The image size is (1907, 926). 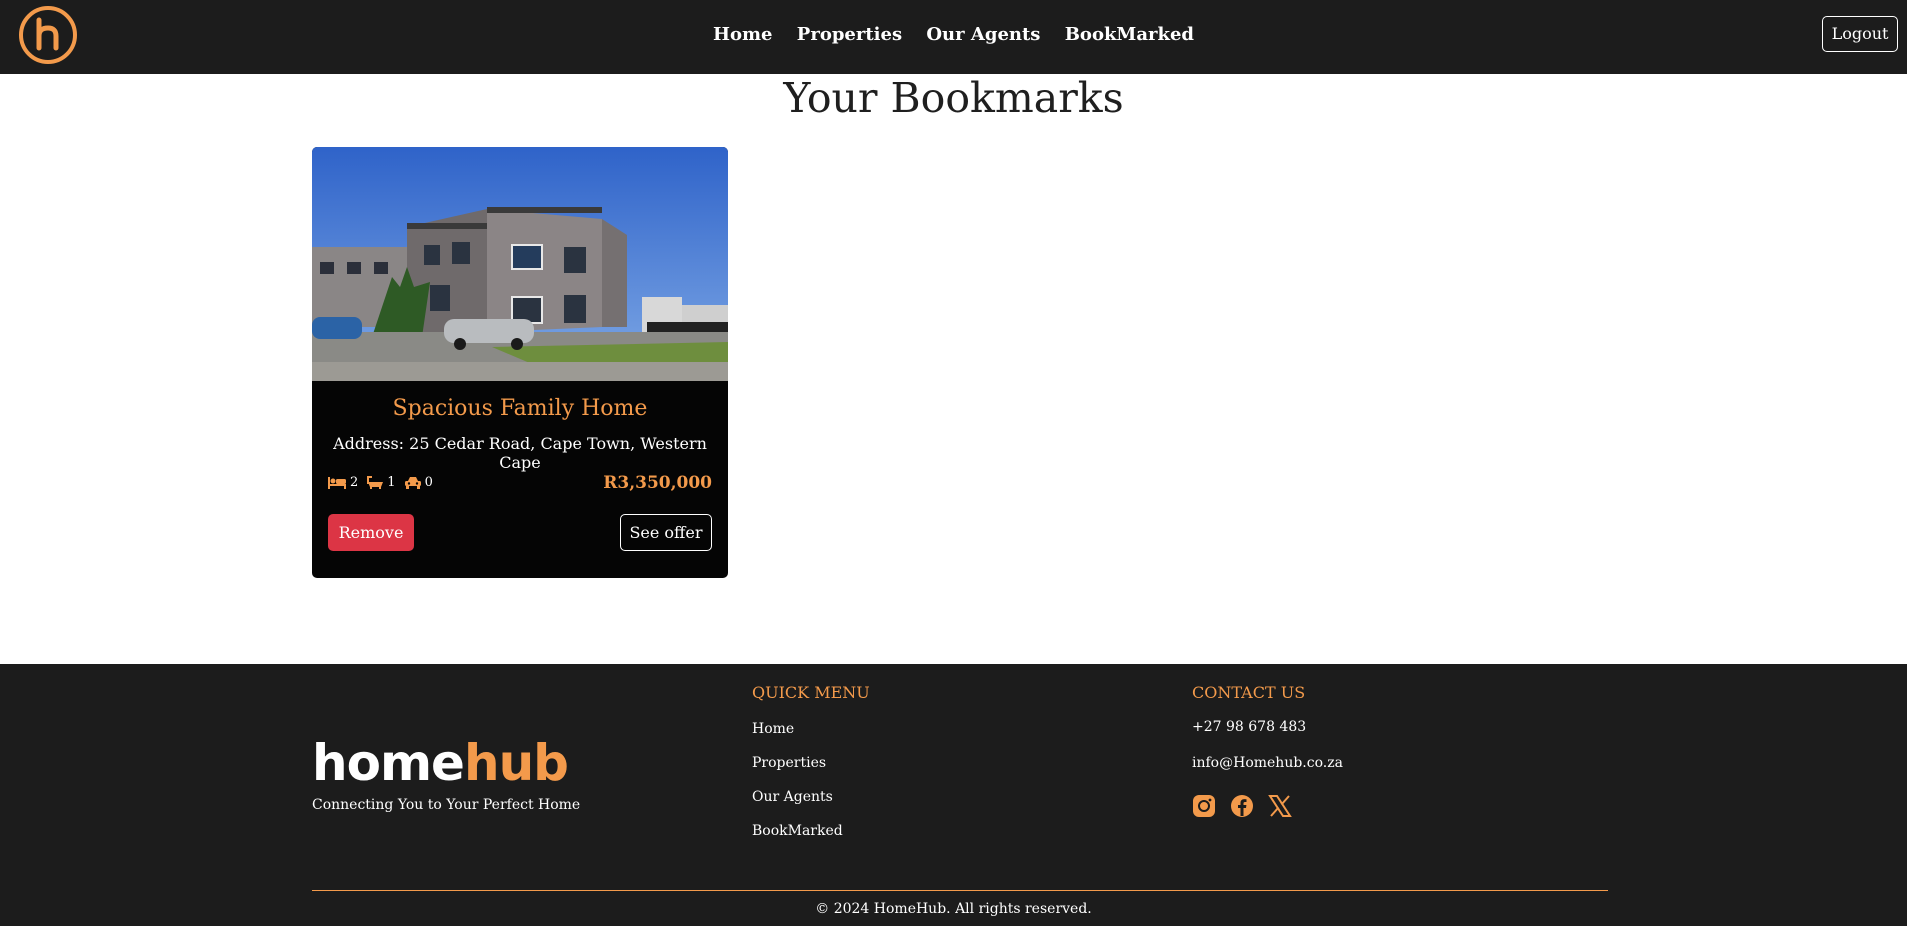 What do you see at coordinates (428, 482) in the screenshot?
I see `garage-count: 0` at bounding box center [428, 482].